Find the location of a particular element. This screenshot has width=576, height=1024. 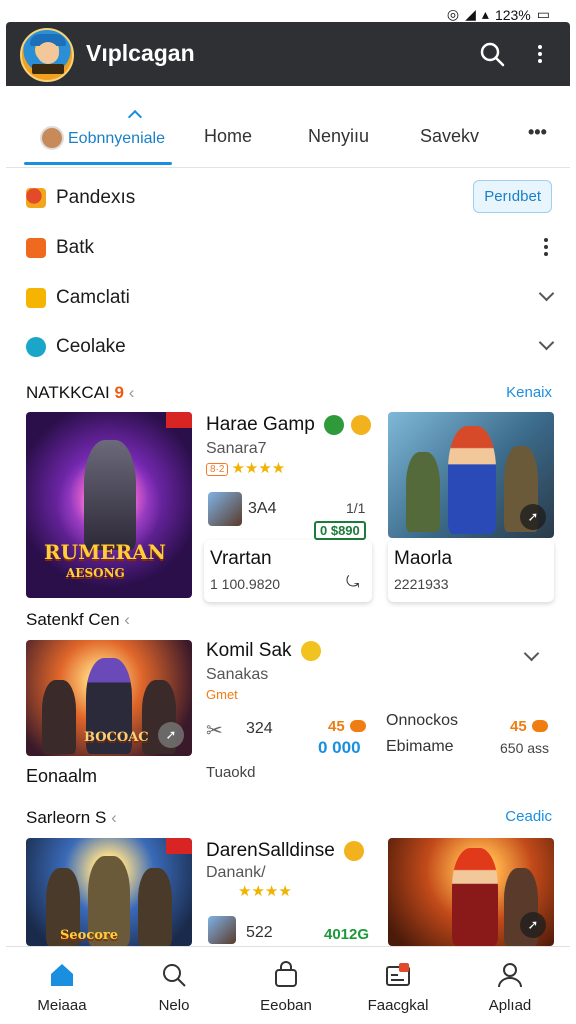

game-thumbnail: Seocore is located at coordinates (109, 892).